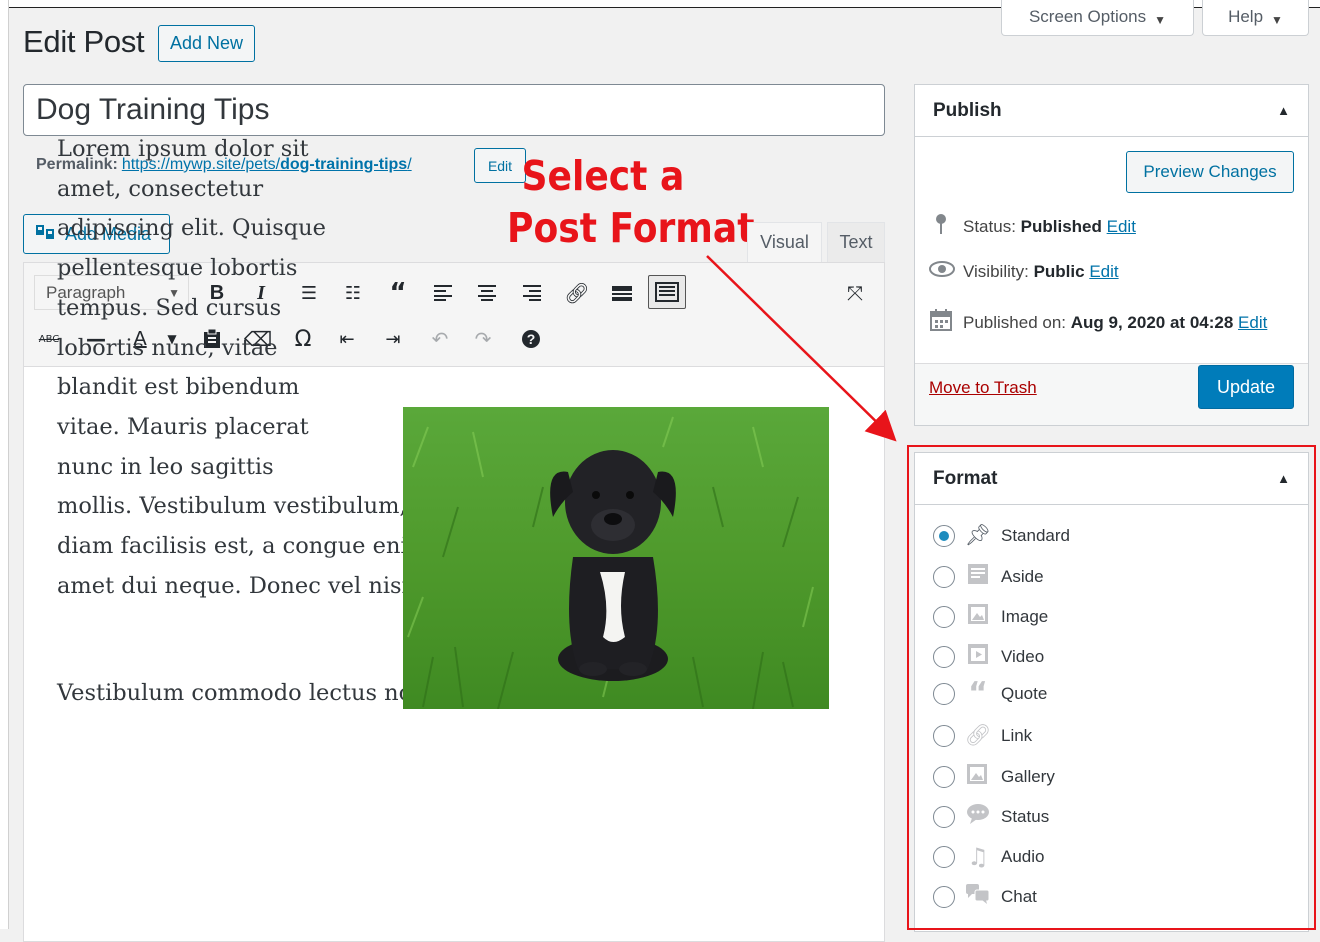 The height and width of the screenshot is (942, 1320). I want to click on annotation-arrow, so click(801, 348).